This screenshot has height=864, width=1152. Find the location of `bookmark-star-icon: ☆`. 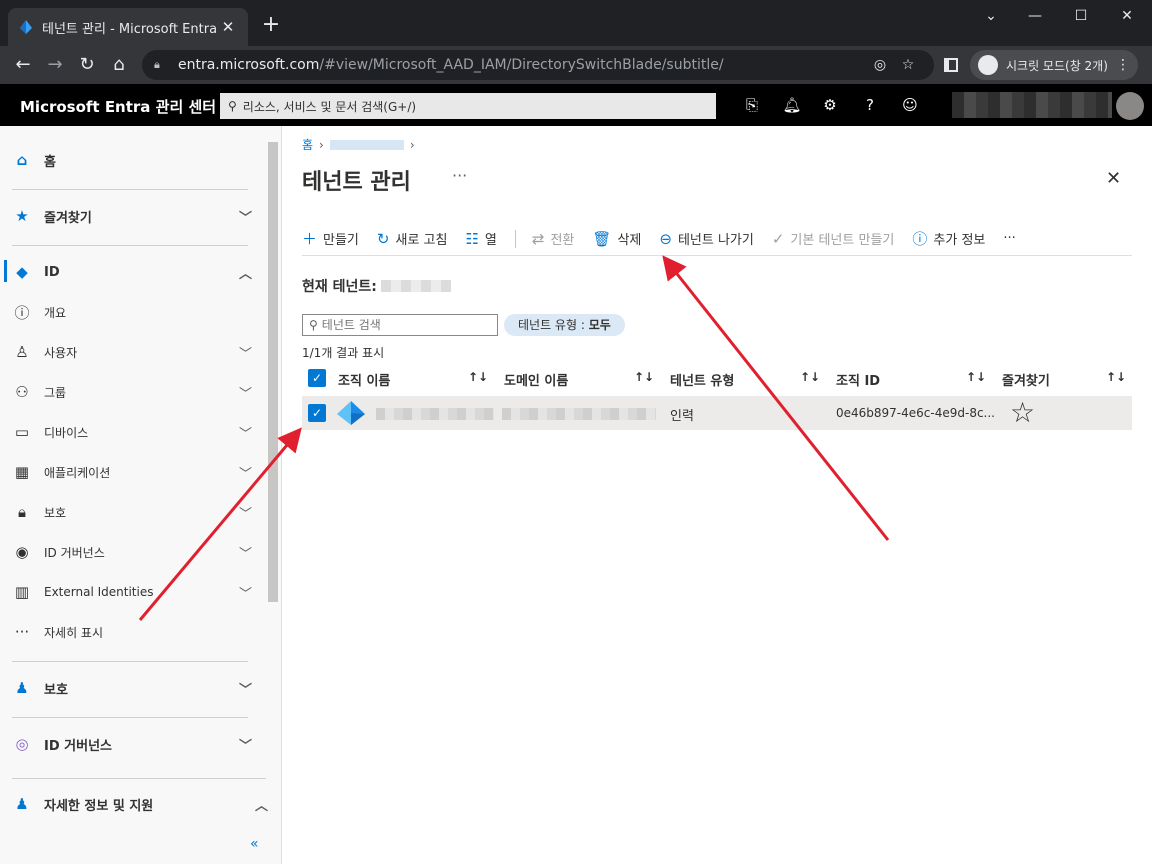

bookmark-star-icon: ☆ is located at coordinates (908, 65).